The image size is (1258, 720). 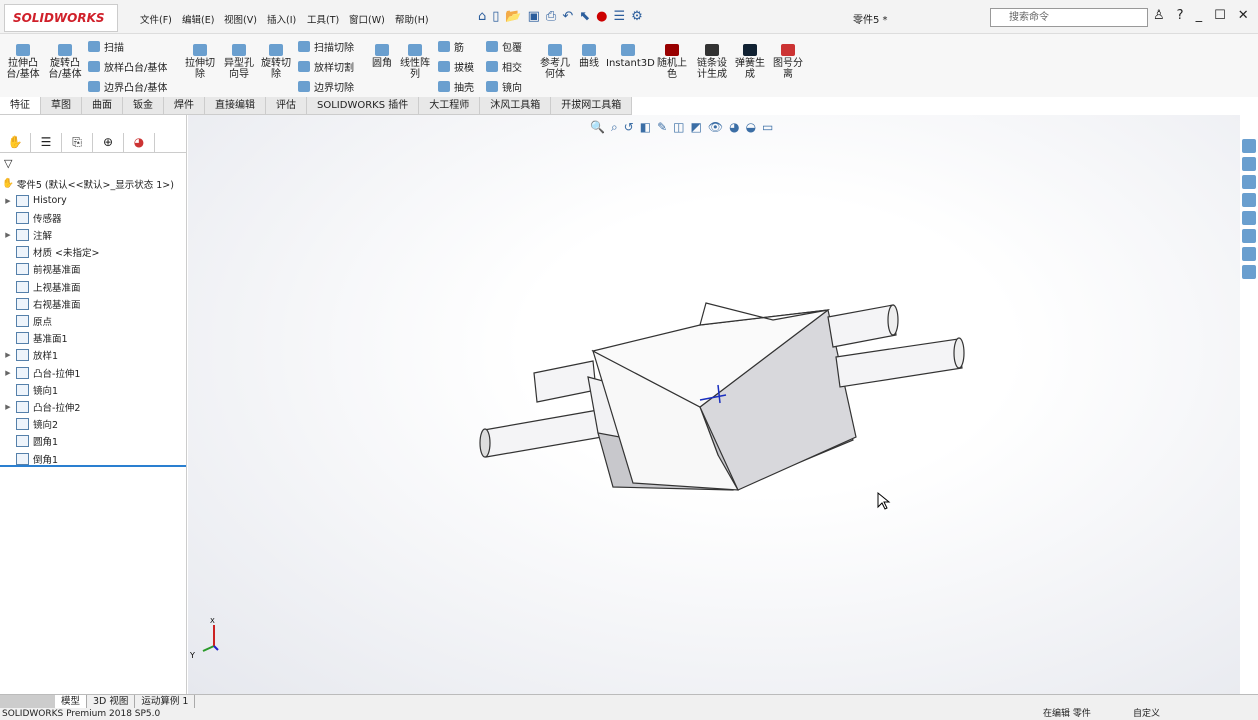 What do you see at coordinates (1249, 146) in the screenshot?
I see `home-icon` at bounding box center [1249, 146].